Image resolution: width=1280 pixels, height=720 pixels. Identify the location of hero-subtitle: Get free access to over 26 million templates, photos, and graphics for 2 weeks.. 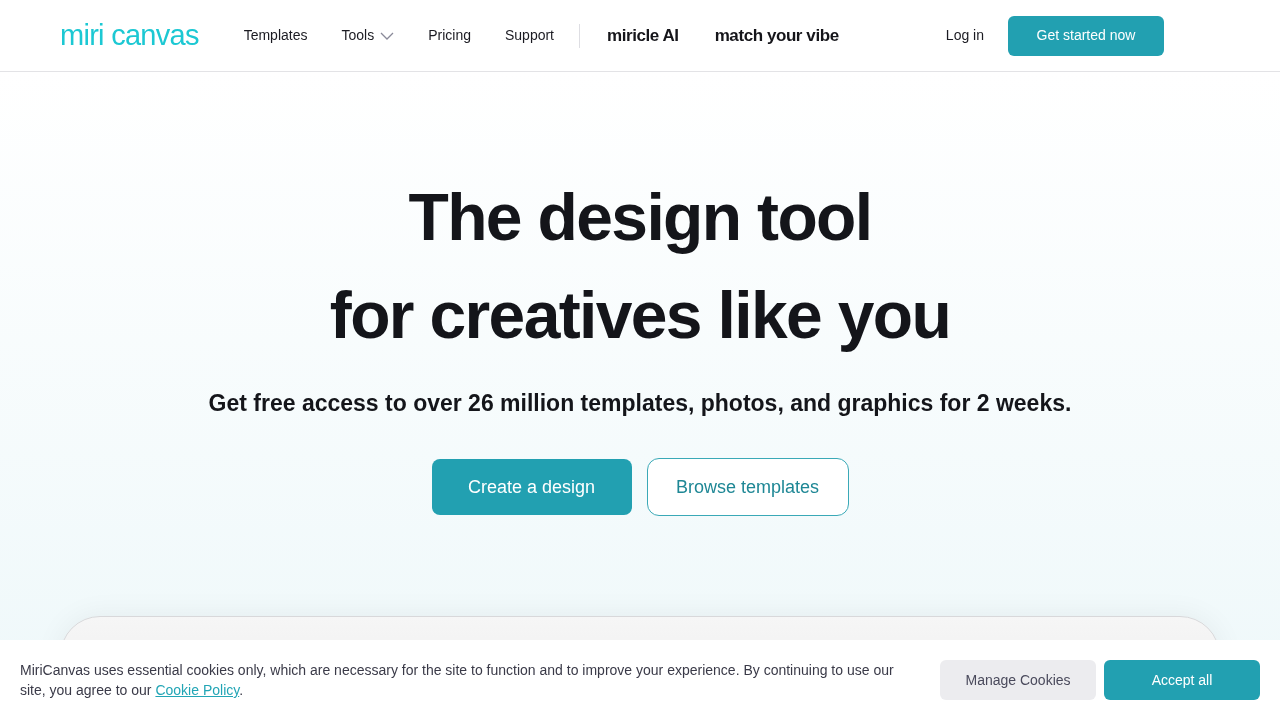
(640, 403).